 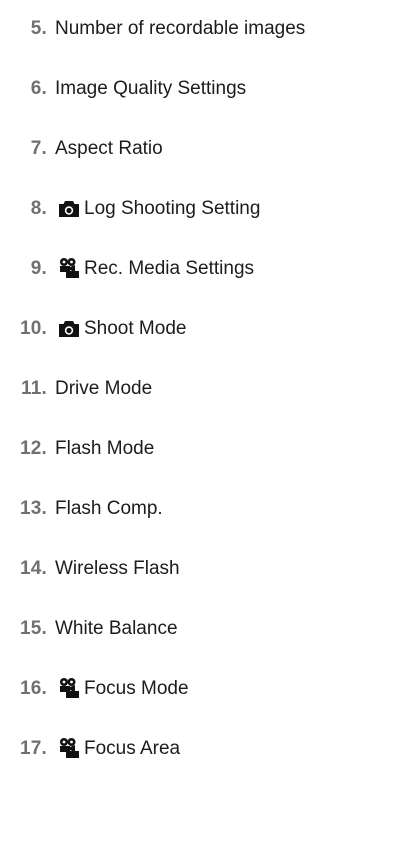 What do you see at coordinates (33, 508) in the screenshot?
I see `item-number: 13.` at bounding box center [33, 508].